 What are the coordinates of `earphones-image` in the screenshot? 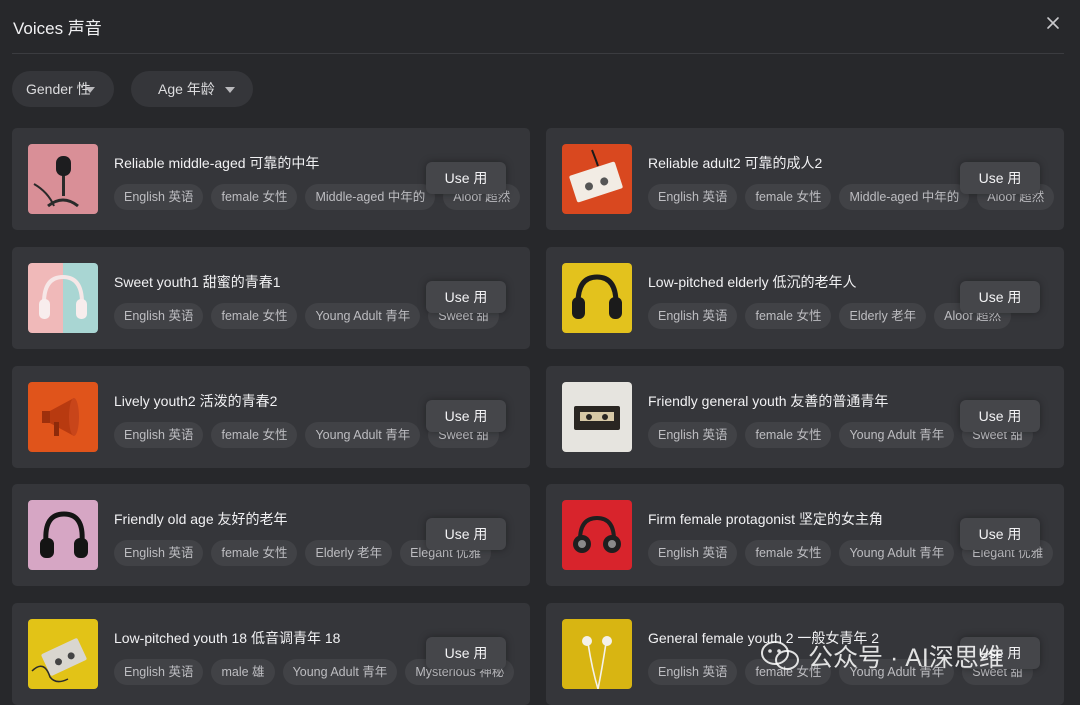 It's located at (597, 654).